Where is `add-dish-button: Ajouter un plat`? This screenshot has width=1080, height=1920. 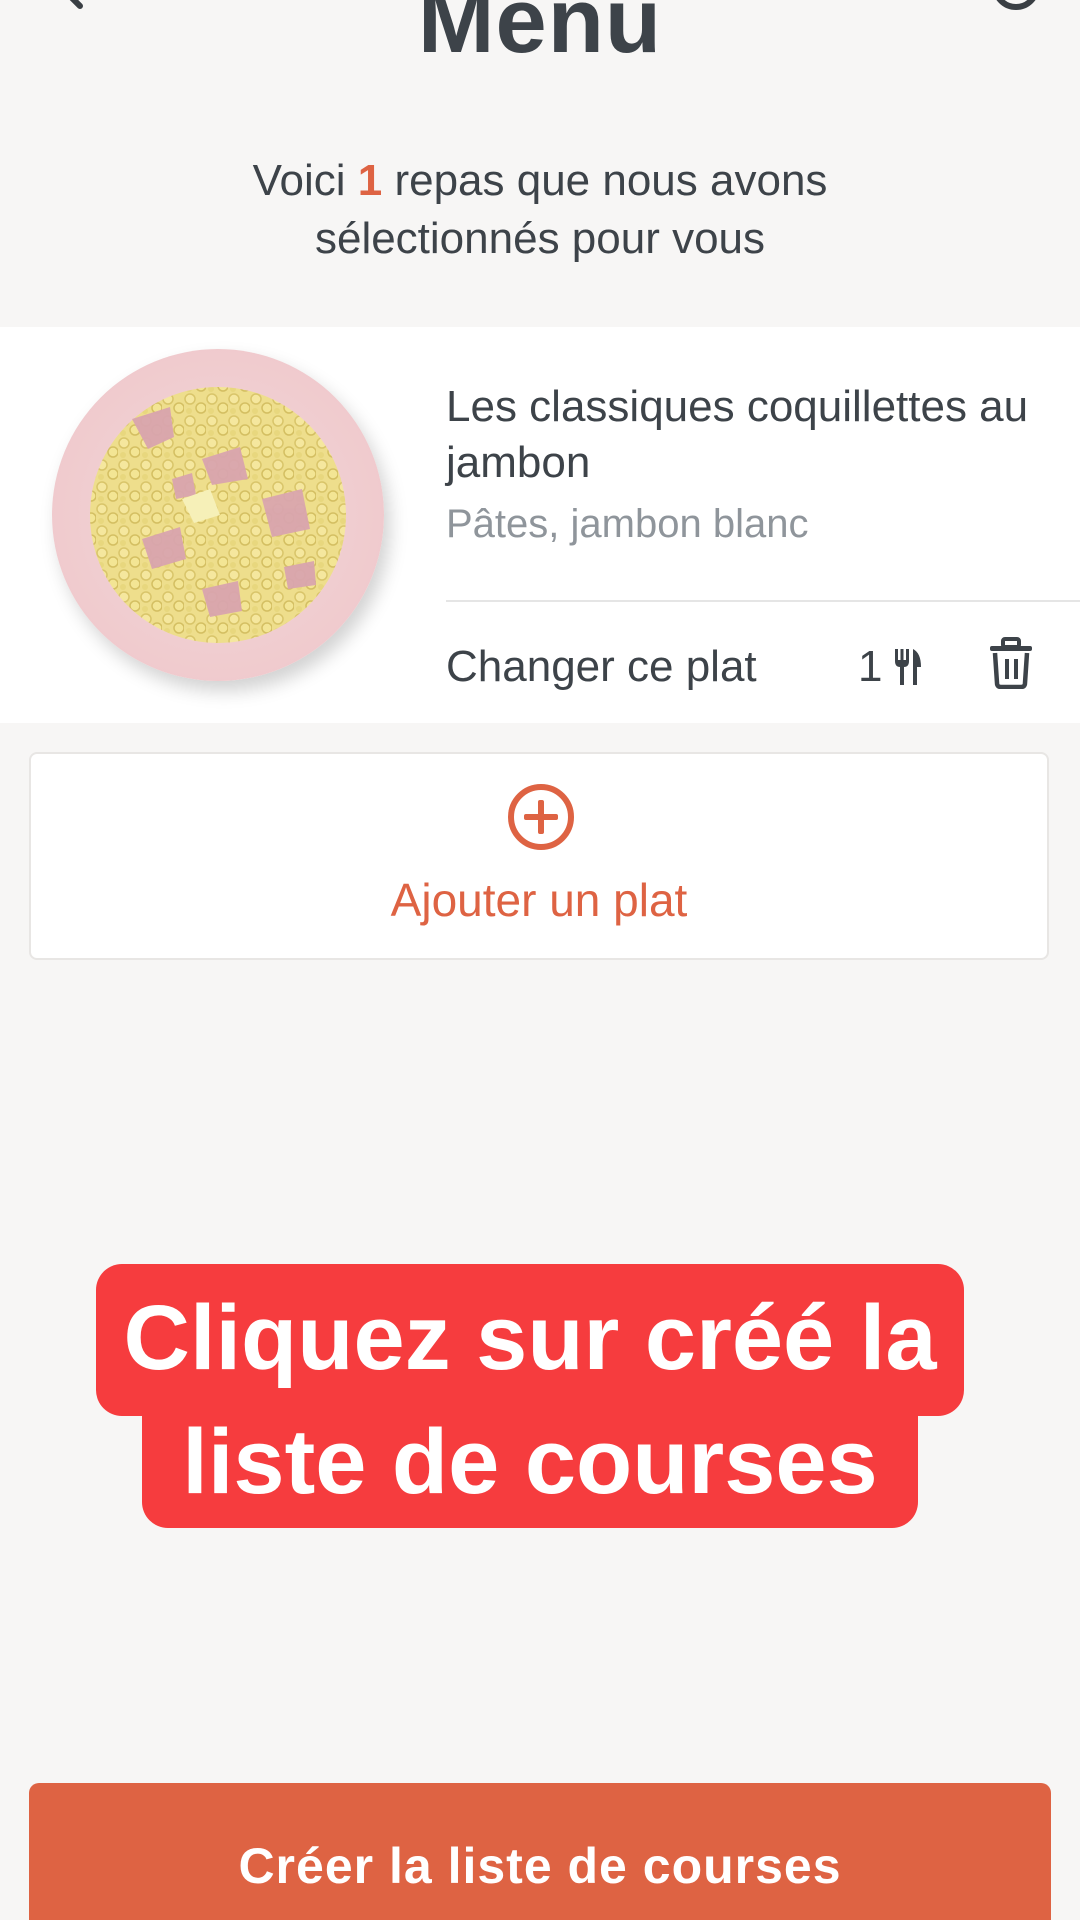
add-dish-button: Ajouter un plat is located at coordinates (539, 856).